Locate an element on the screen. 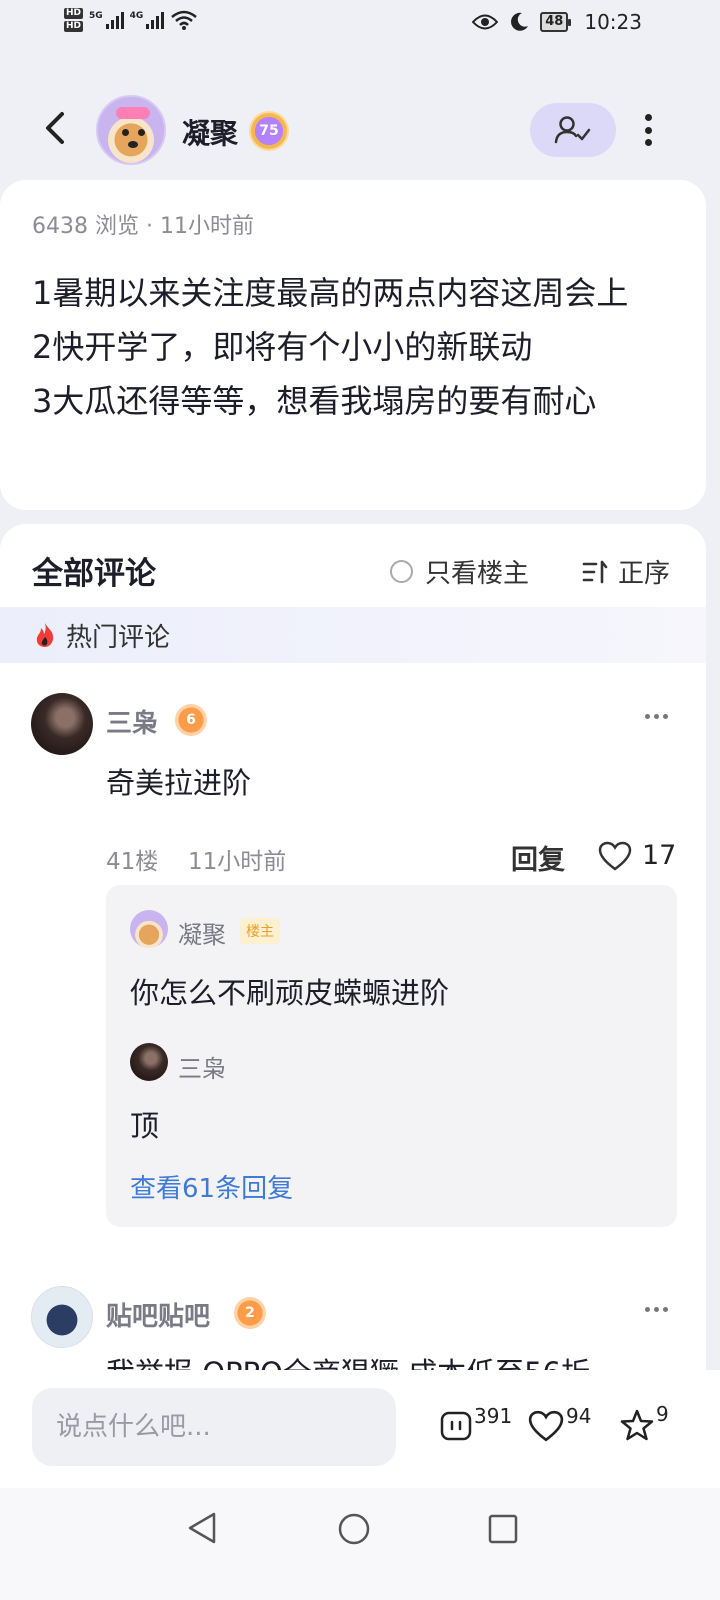 Image resolution: width=720 pixels, height=1600 pixels. comments-title: 全部评论 is located at coordinates (94, 574).